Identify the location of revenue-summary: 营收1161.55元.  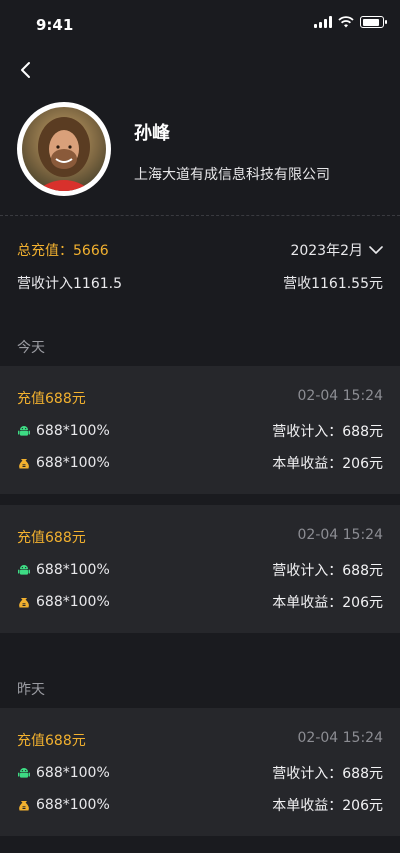
(333, 284).